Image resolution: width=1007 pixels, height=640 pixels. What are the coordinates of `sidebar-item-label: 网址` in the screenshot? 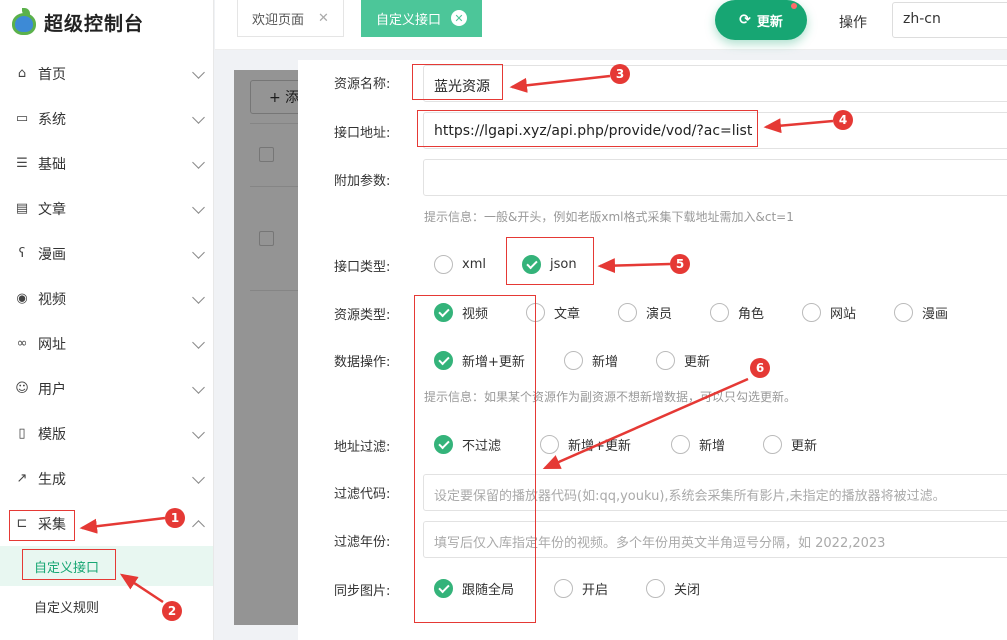 It's located at (52, 344).